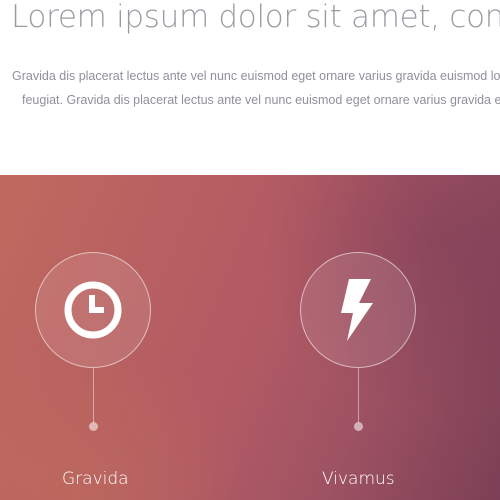  What do you see at coordinates (358, 479) in the screenshot?
I see `feature-label-vivamus: Vivamus` at bounding box center [358, 479].